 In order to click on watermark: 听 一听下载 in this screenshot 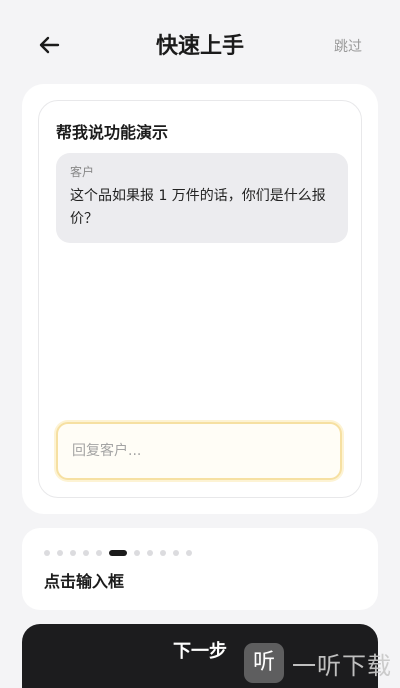, I will do `click(322, 663)`.